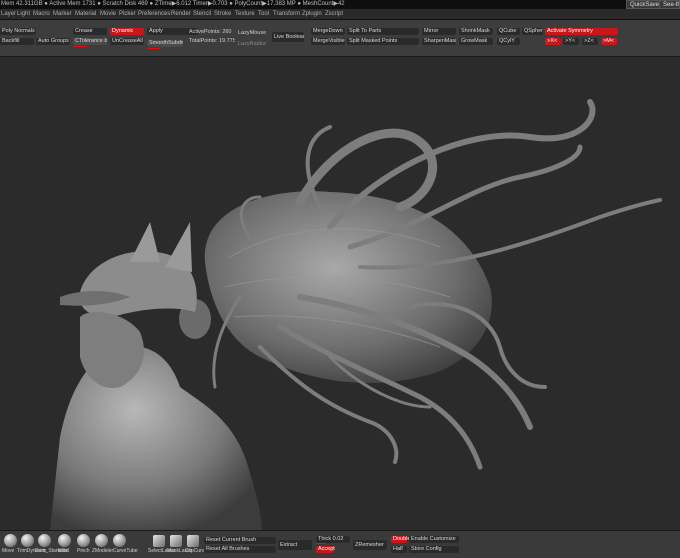 The image size is (680, 558). What do you see at coordinates (434, 539) in the screenshot?
I see `enable-customize-button: Enable Customize` at bounding box center [434, 539].